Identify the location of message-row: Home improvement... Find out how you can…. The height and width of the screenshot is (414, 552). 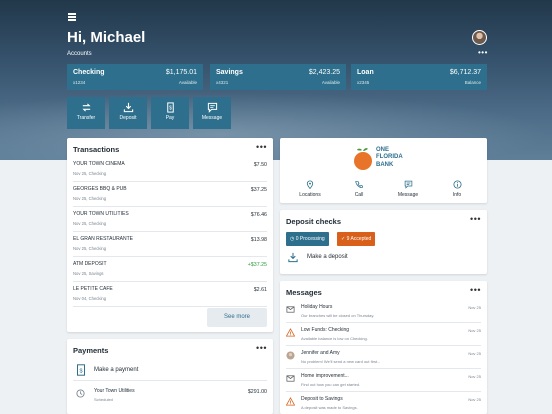
(383, 381).